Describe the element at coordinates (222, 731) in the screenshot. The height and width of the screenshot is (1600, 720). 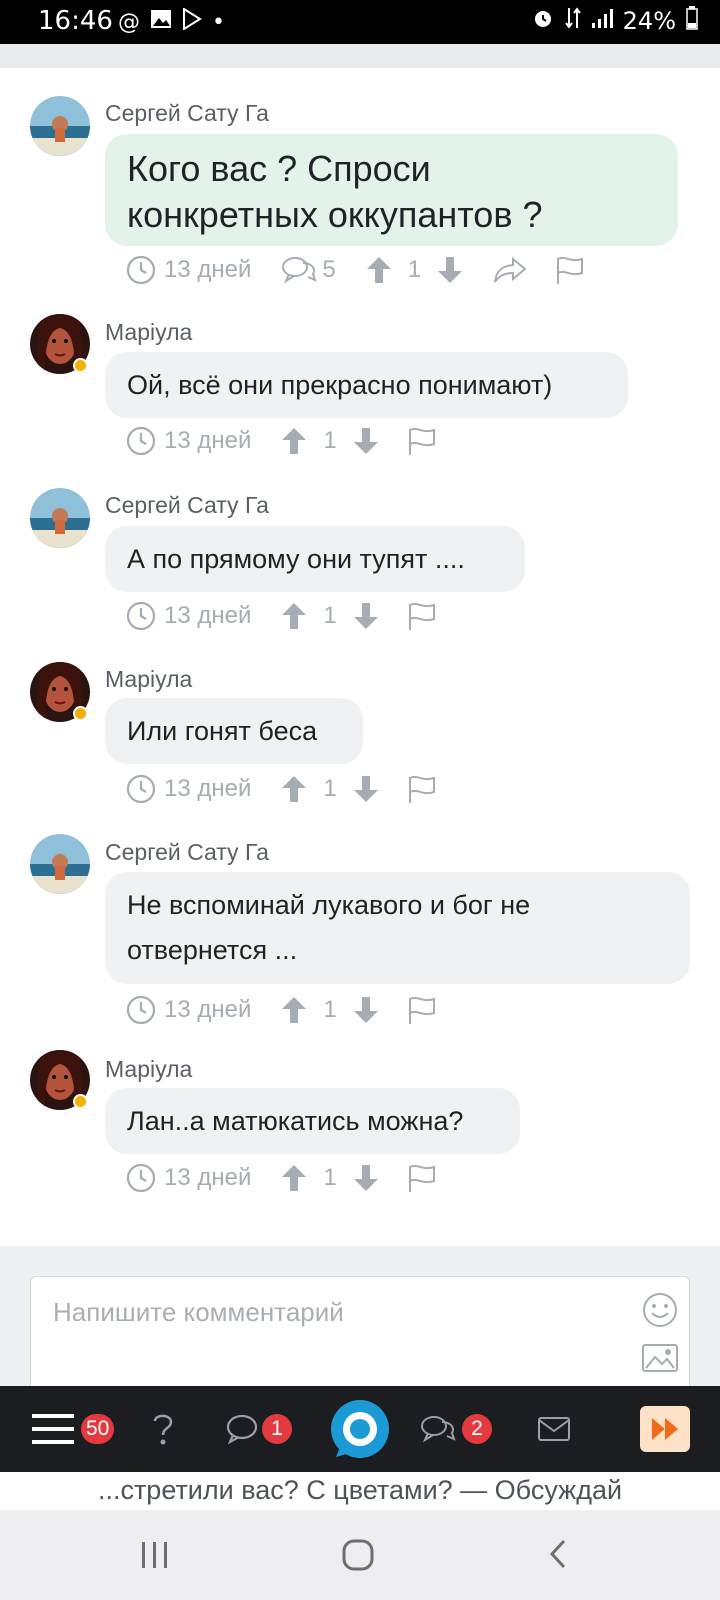
I see `comment-text-line: Или гонят беса` at that location.